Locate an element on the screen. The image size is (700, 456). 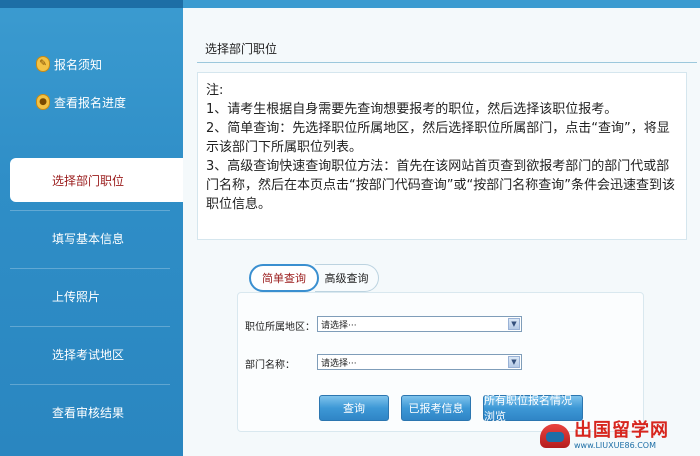
sidebar-item-select-position: 选择部门职位 is located at coordinates (96, 180).